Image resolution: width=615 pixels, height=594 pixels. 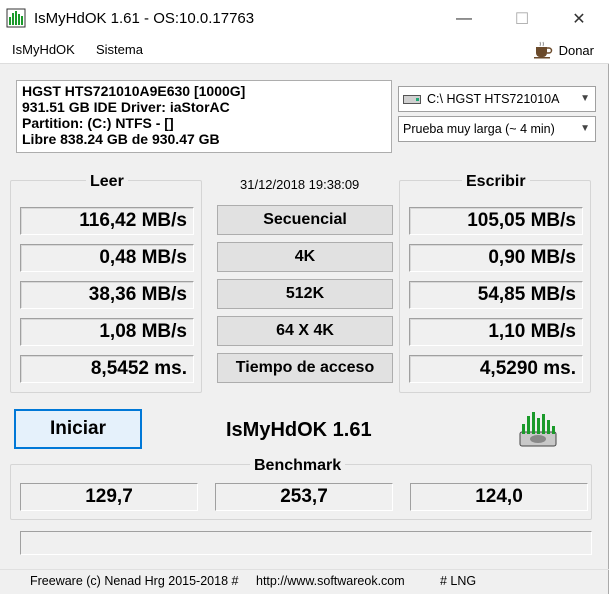 What do you see at coordinates (107, 258) in the screenshot?
I see `read-4k-value: 0,48 MB/s` at bounding box center [107, 258].